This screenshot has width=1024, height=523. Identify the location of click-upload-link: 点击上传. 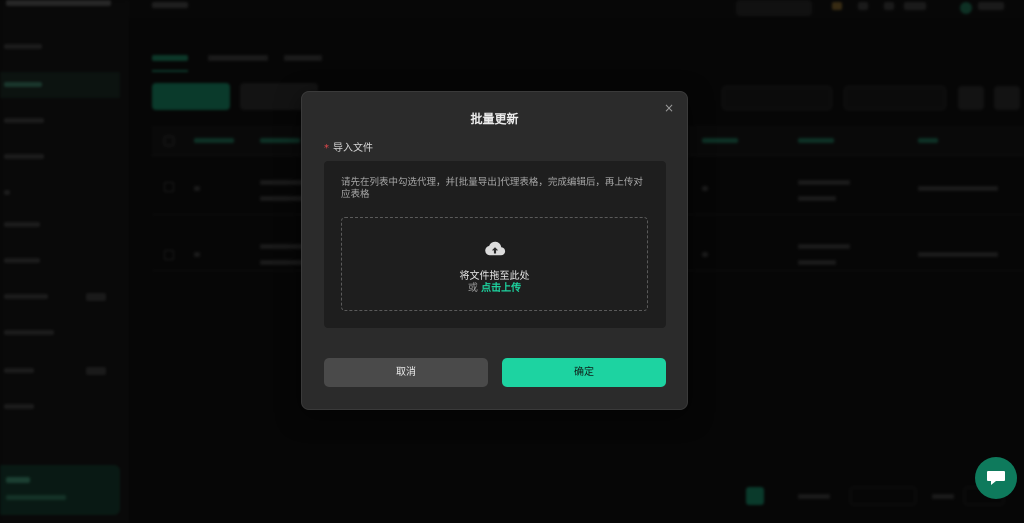
(501, 288).